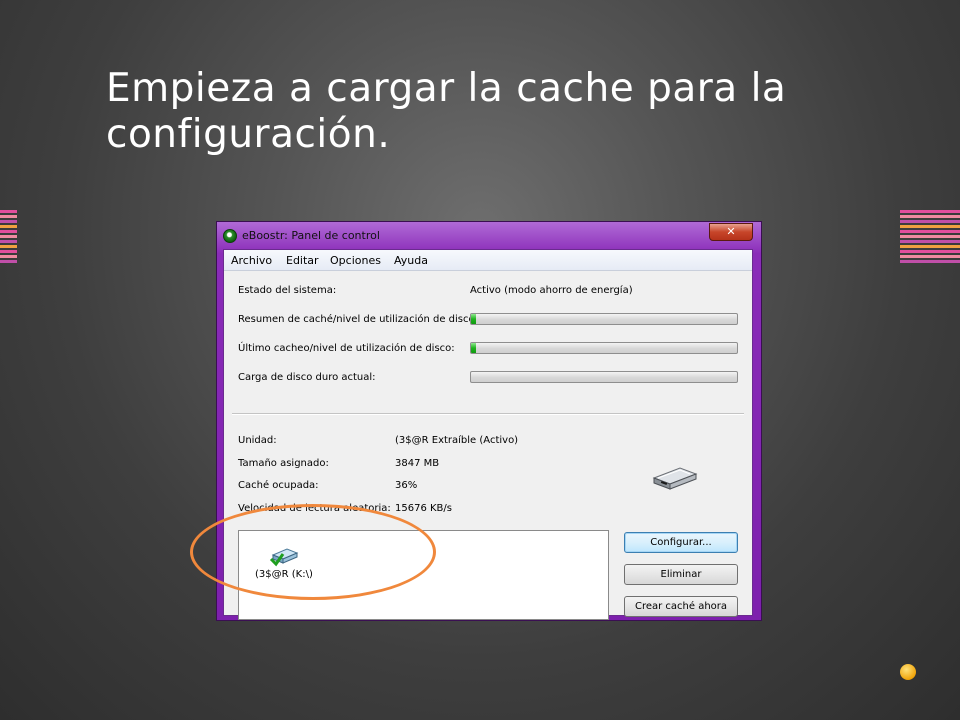 The width and height of the screenshot is (960, 720). What do you see at coordinates (283, 463) in the screenshot?
I see `size-label: Tamaño asignado:` at bounding box center [283, 463].